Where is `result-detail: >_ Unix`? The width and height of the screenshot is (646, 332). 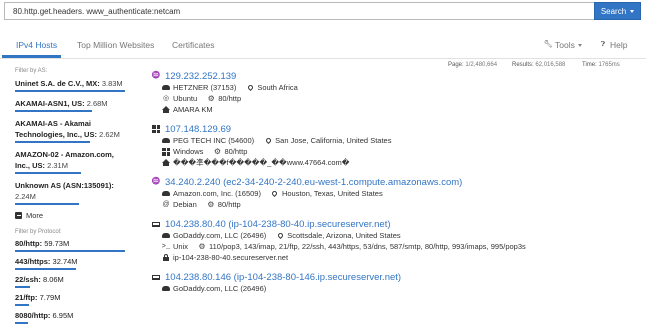 result-detail: >_ Unix is located at coordinates (175, 246).